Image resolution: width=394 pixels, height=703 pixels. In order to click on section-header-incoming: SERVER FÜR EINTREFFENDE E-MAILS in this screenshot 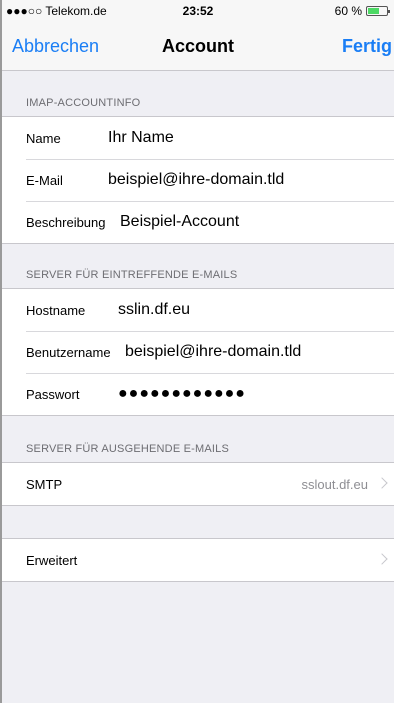, I will do `click(132, 275)`.